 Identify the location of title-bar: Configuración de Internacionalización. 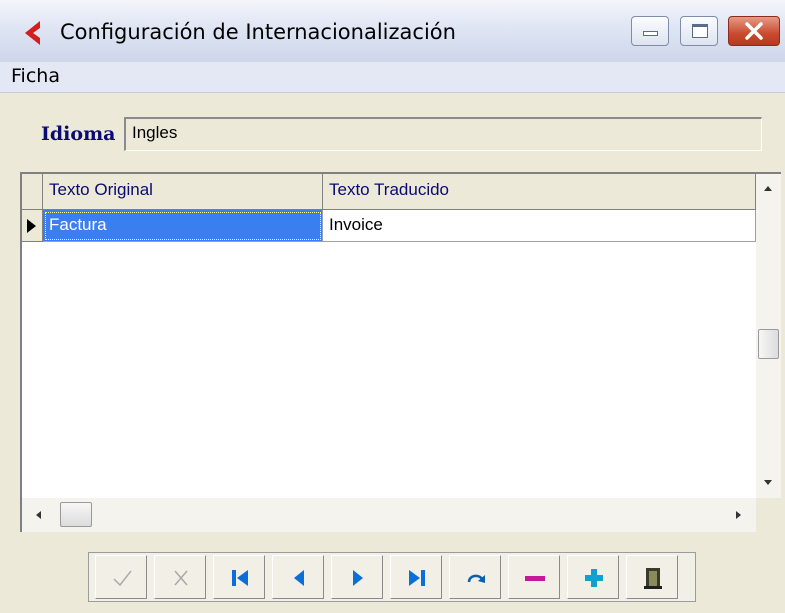
(392, 31).